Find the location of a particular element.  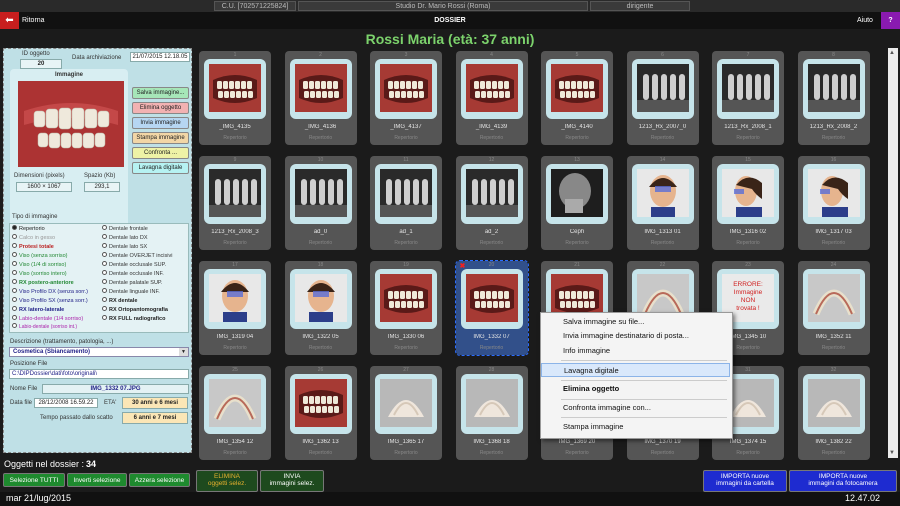

thumbnail-item: 18 IMG_1322 05 Repertorio is located at coordinates (320, 308).